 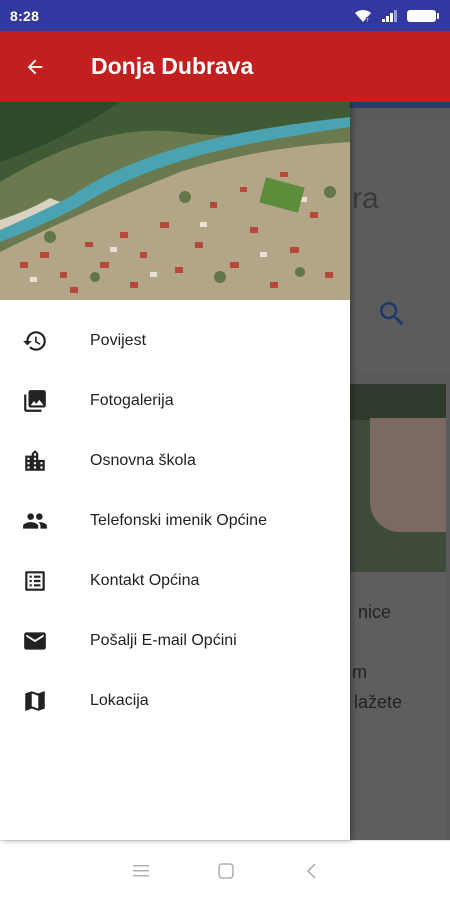 I want to click on app-title: Donja Dubrava, so click(x=172, y=66).